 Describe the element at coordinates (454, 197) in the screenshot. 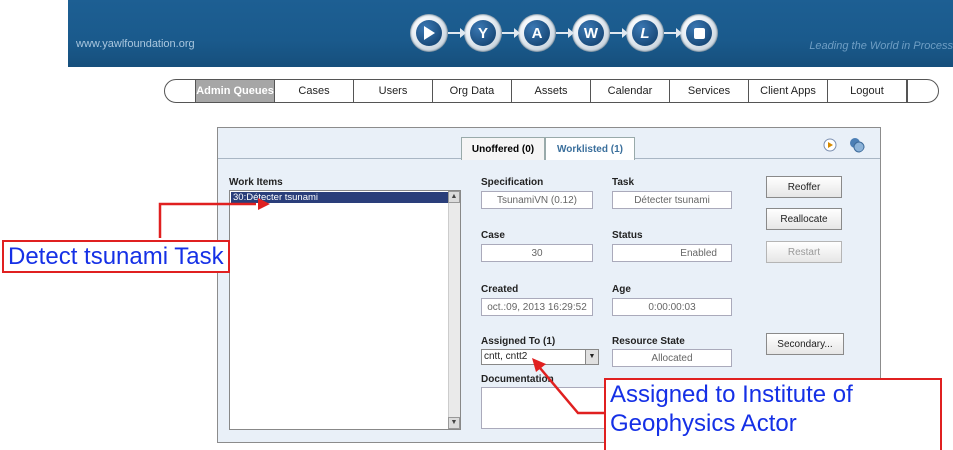

I see `scroll-up-icon: ▲` at that location.